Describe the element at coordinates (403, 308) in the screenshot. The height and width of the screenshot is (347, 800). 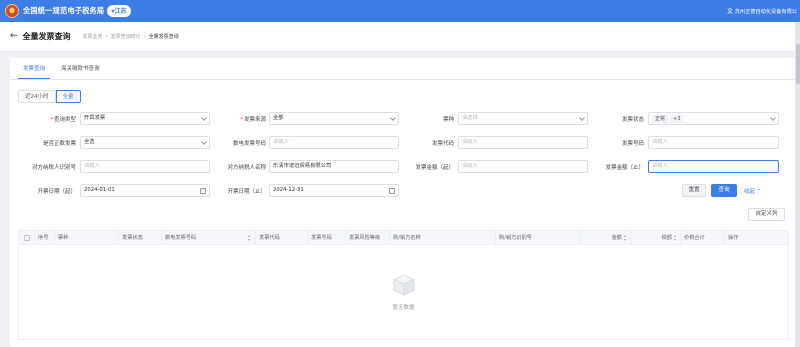
I see `empty-text: 暂无数据` at that location.